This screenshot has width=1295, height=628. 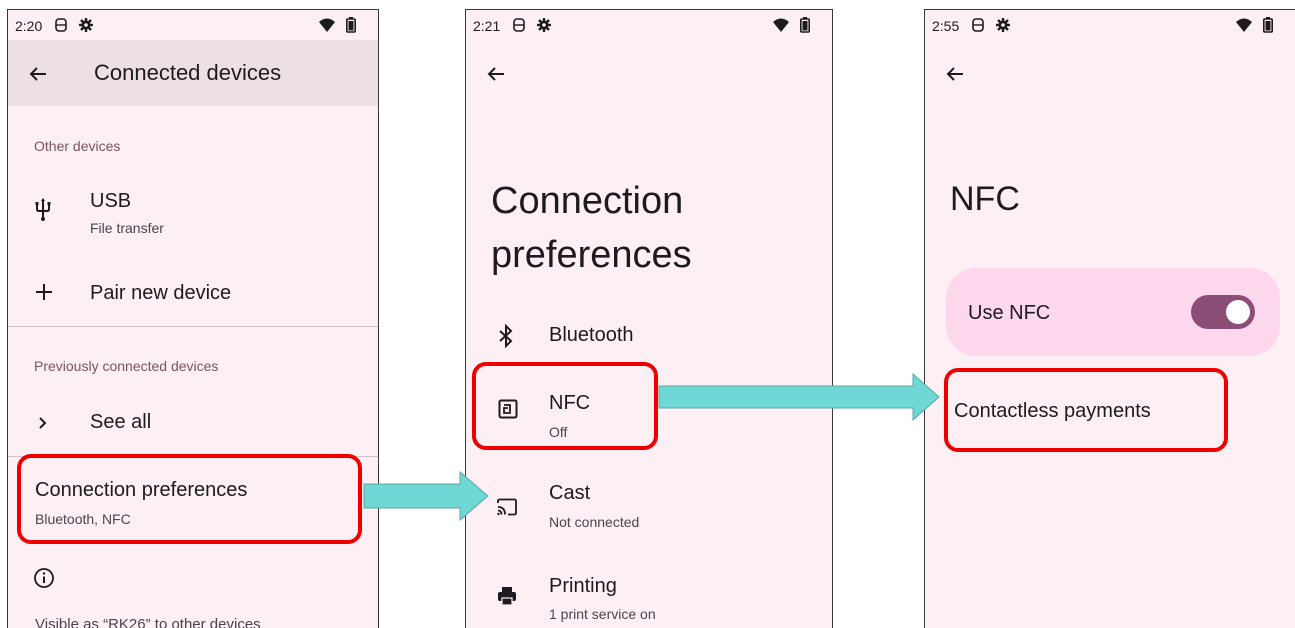 I want to click on status-time: 2:55, so click(x=946, y=26).